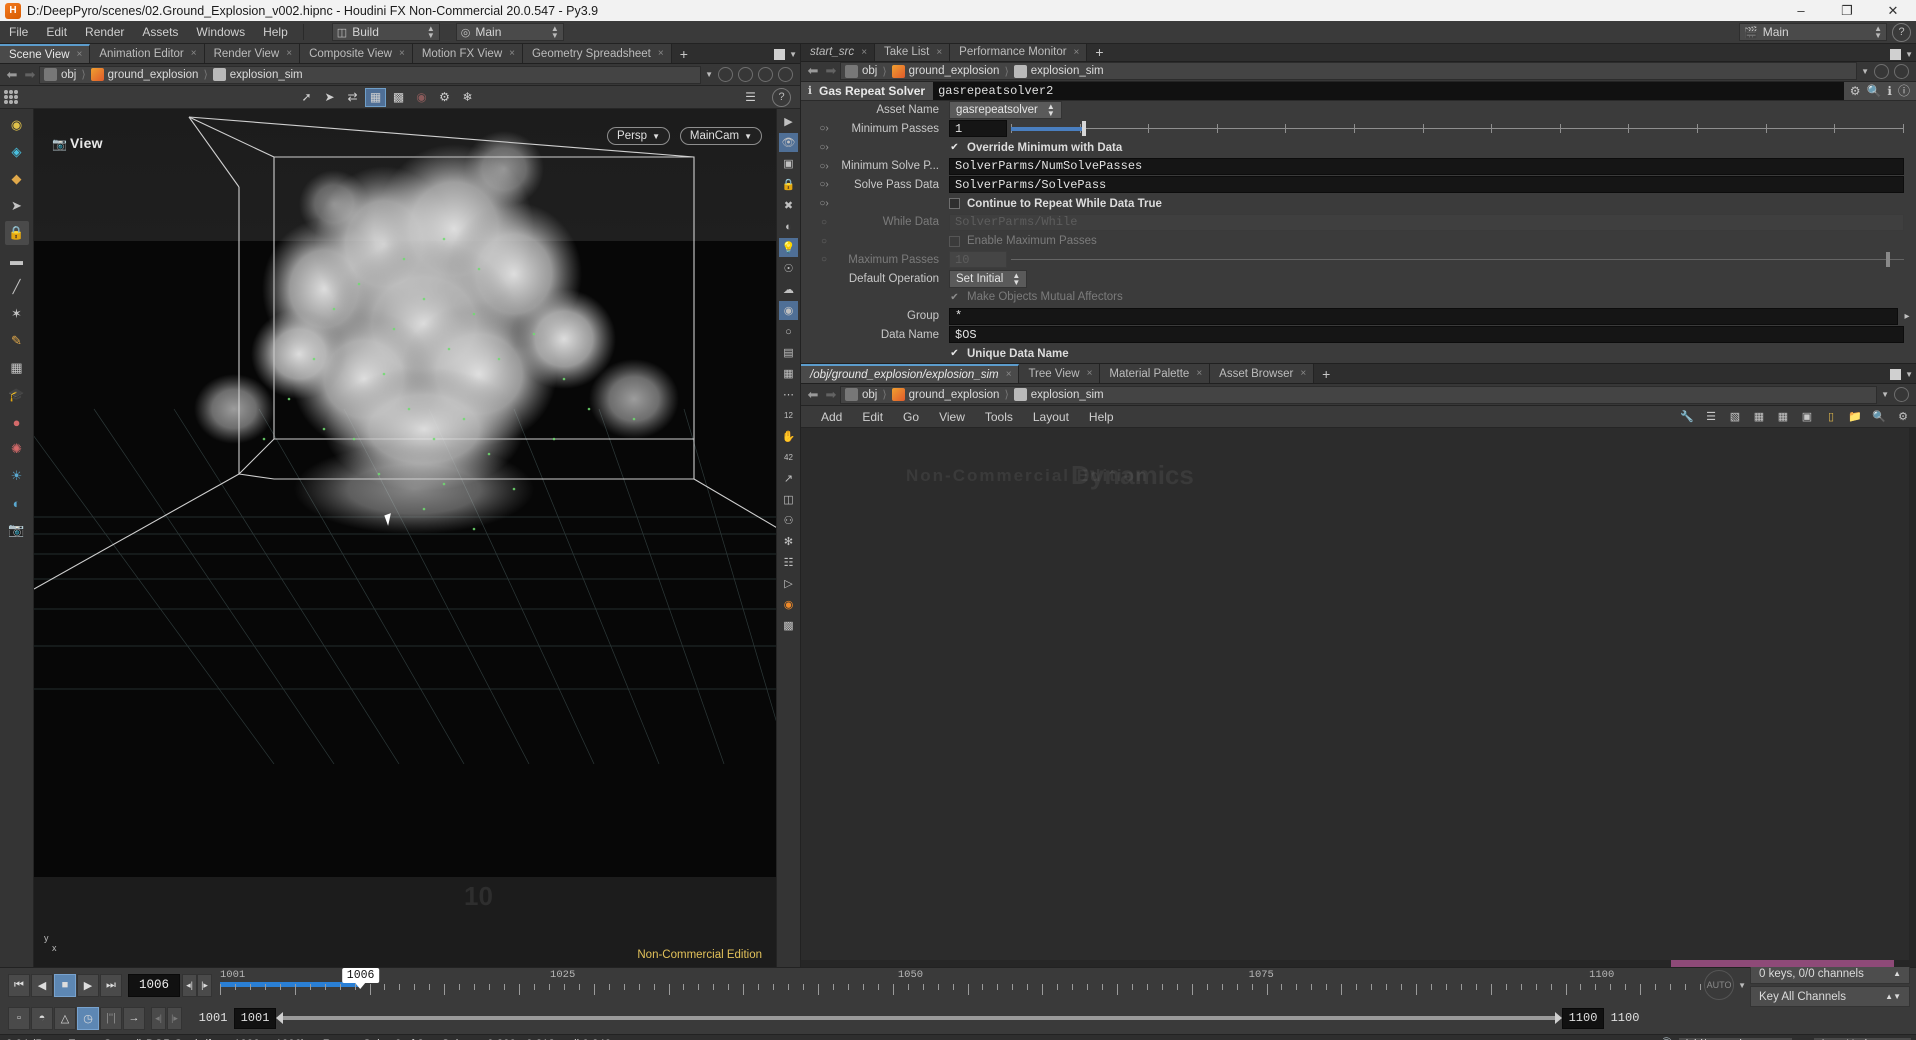 The image size is (1916, 1040). I want to click on timeline-ruler: 1001 1025 1050 1075 1100 1006, so click(961, 984).